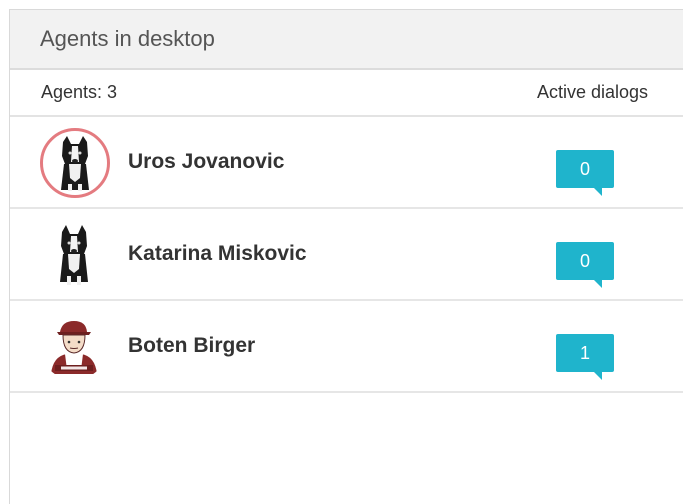 The height and width of the screenshot is (504, 683). Describe the element at coordinates (127, 38) in the screenshot. I see `panel-title: Agents in desktop` at that location.